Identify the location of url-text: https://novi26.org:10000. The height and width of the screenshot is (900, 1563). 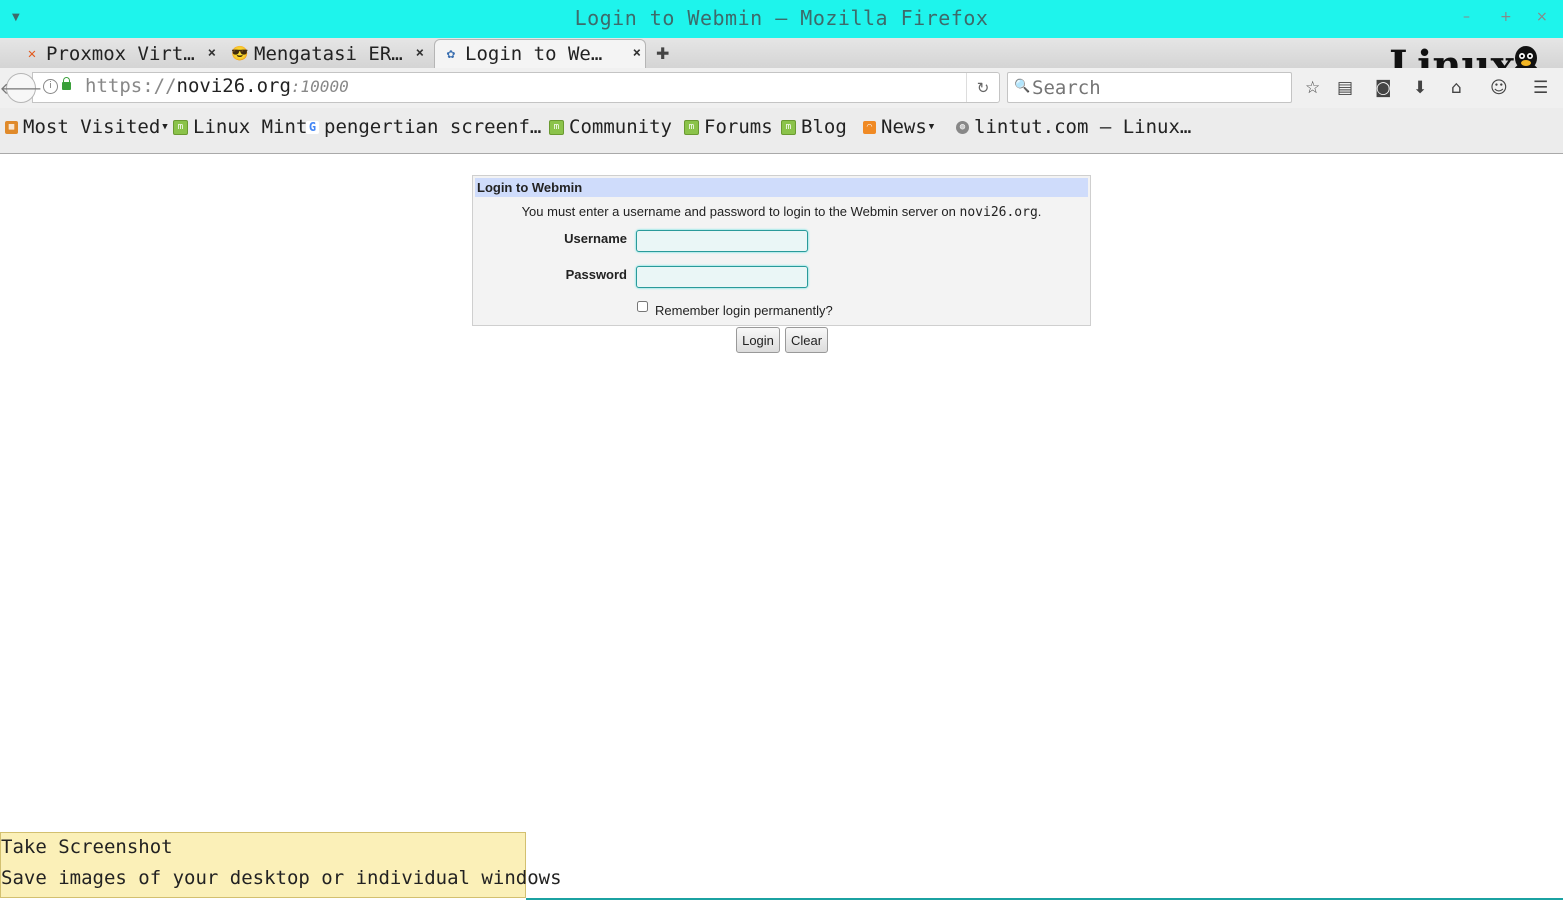
(217, 86).